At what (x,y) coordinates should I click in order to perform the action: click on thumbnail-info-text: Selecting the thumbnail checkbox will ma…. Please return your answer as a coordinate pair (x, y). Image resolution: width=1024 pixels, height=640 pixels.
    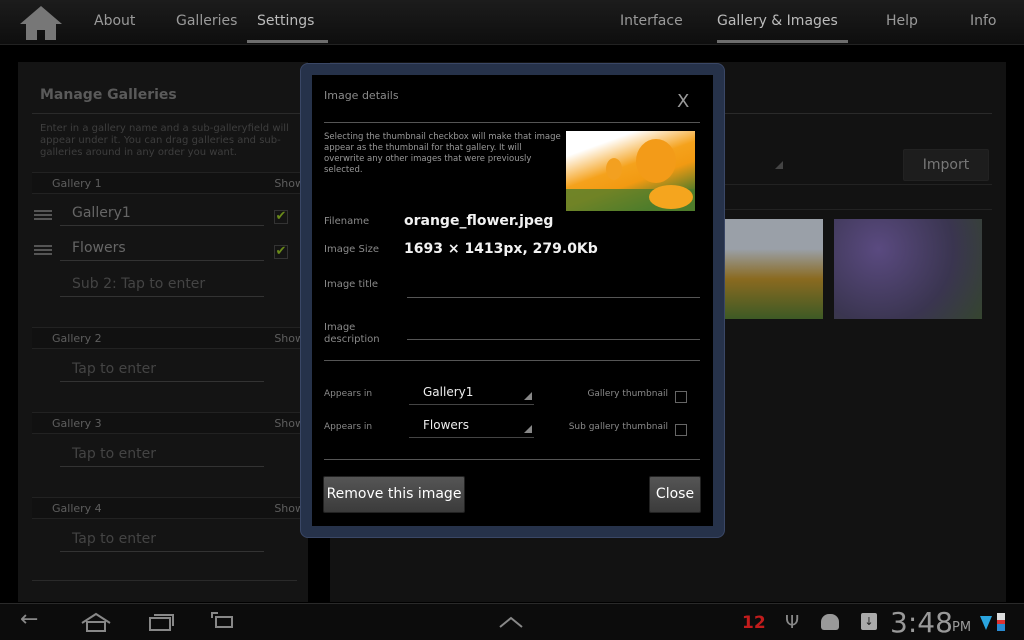
    Looking at the image, I should click on (442, 153).